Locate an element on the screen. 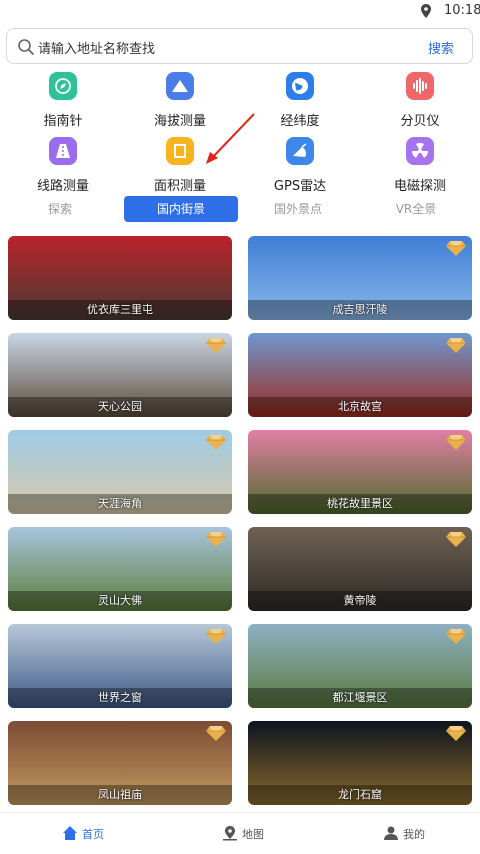  search-input: 请输入地址名称查找 is located at coordinates (96, 47).